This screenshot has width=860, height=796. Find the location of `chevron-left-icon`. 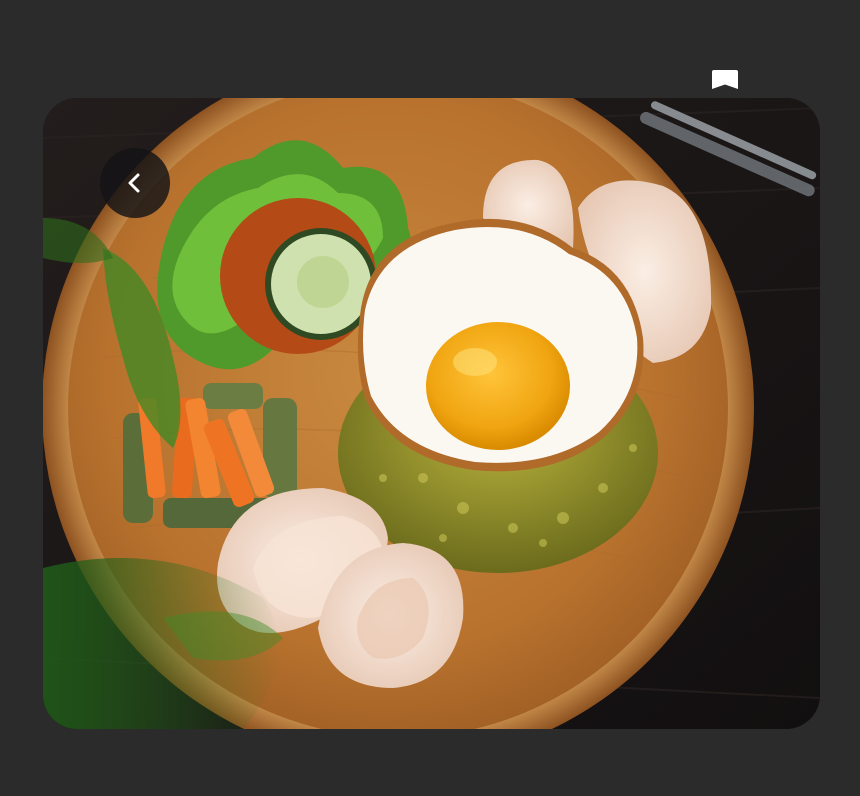

chevron-left-icon is located at coordinates (134, 183).